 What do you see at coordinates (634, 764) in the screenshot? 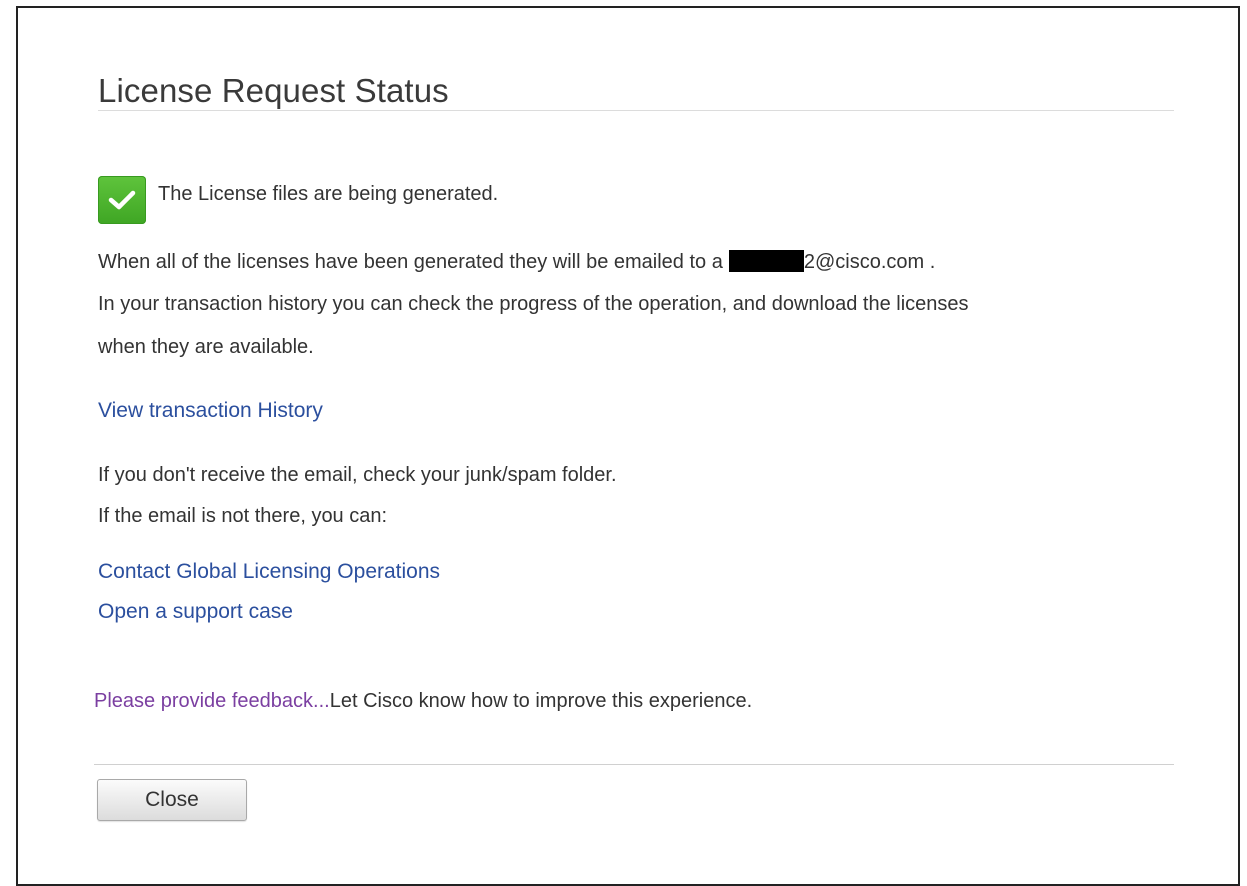
I see `footer-divider` at bounding box center [634, 764].